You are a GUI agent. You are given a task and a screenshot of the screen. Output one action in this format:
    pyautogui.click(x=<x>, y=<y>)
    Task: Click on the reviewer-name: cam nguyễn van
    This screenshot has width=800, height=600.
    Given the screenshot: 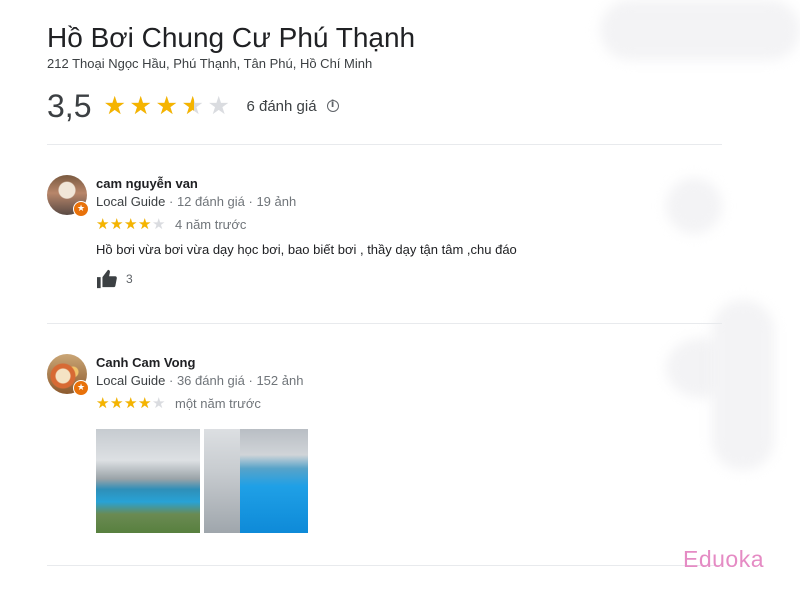 What is the action you would take?
    pyautogui.click(x=147, y=183)
    